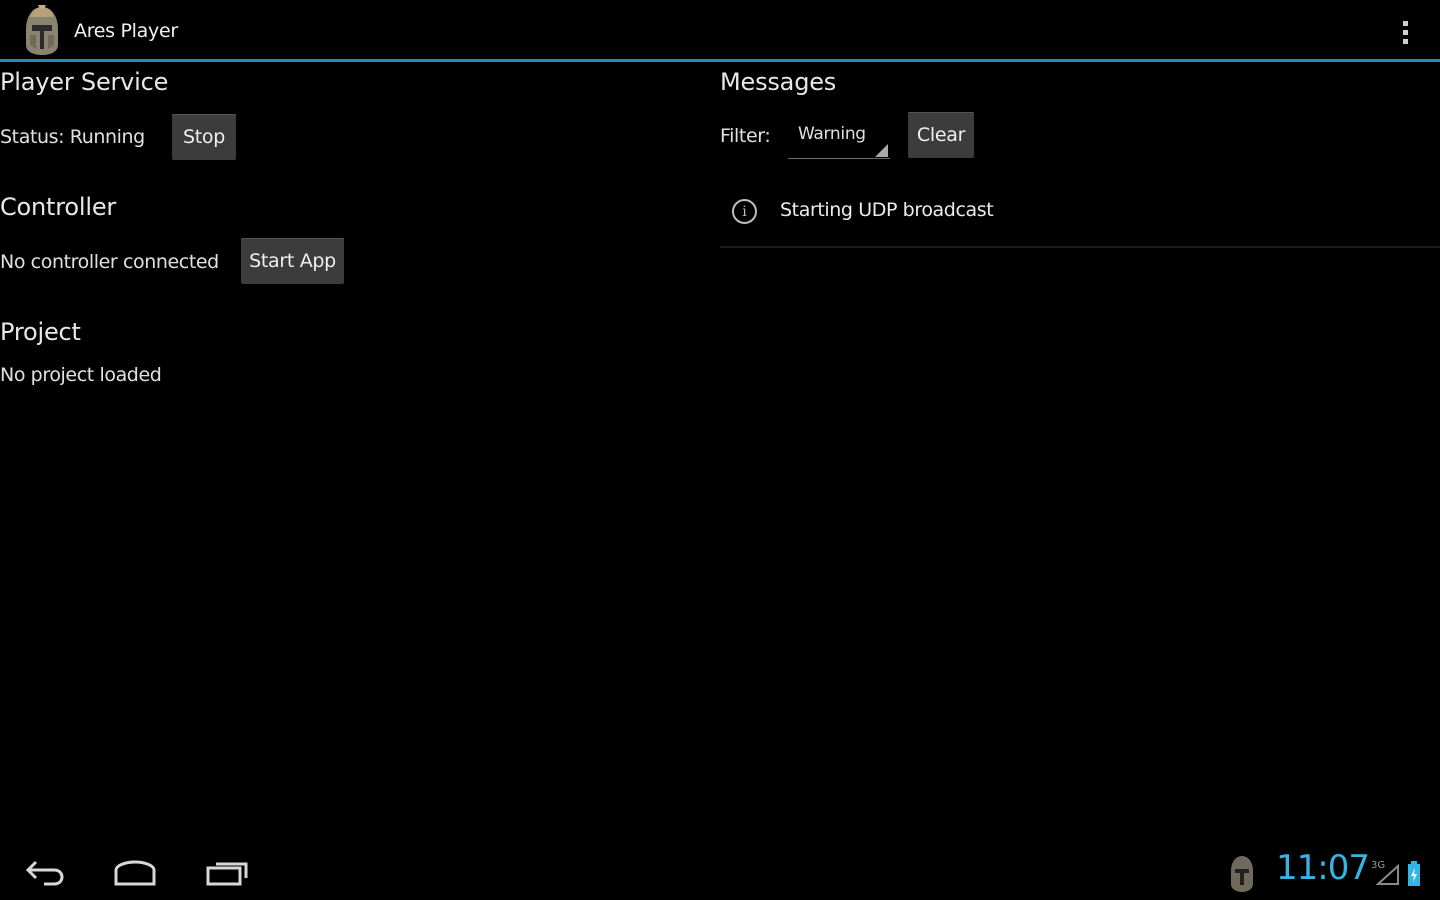  I want to click on action-bar: Ares Player, so click(720, 31).